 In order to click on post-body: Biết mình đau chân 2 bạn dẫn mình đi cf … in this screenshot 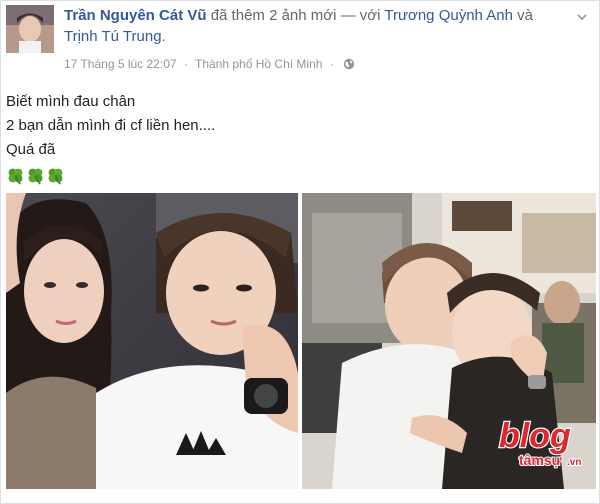, I will do `click(110, 139)`.